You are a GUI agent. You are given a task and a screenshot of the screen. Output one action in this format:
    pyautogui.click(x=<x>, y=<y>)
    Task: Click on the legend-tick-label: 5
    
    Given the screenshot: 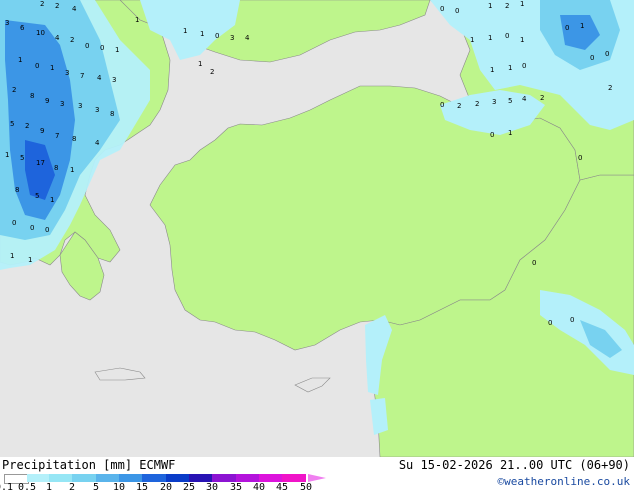 What is the action you would take?
    pyautogui.click(x=96, y=487)
    